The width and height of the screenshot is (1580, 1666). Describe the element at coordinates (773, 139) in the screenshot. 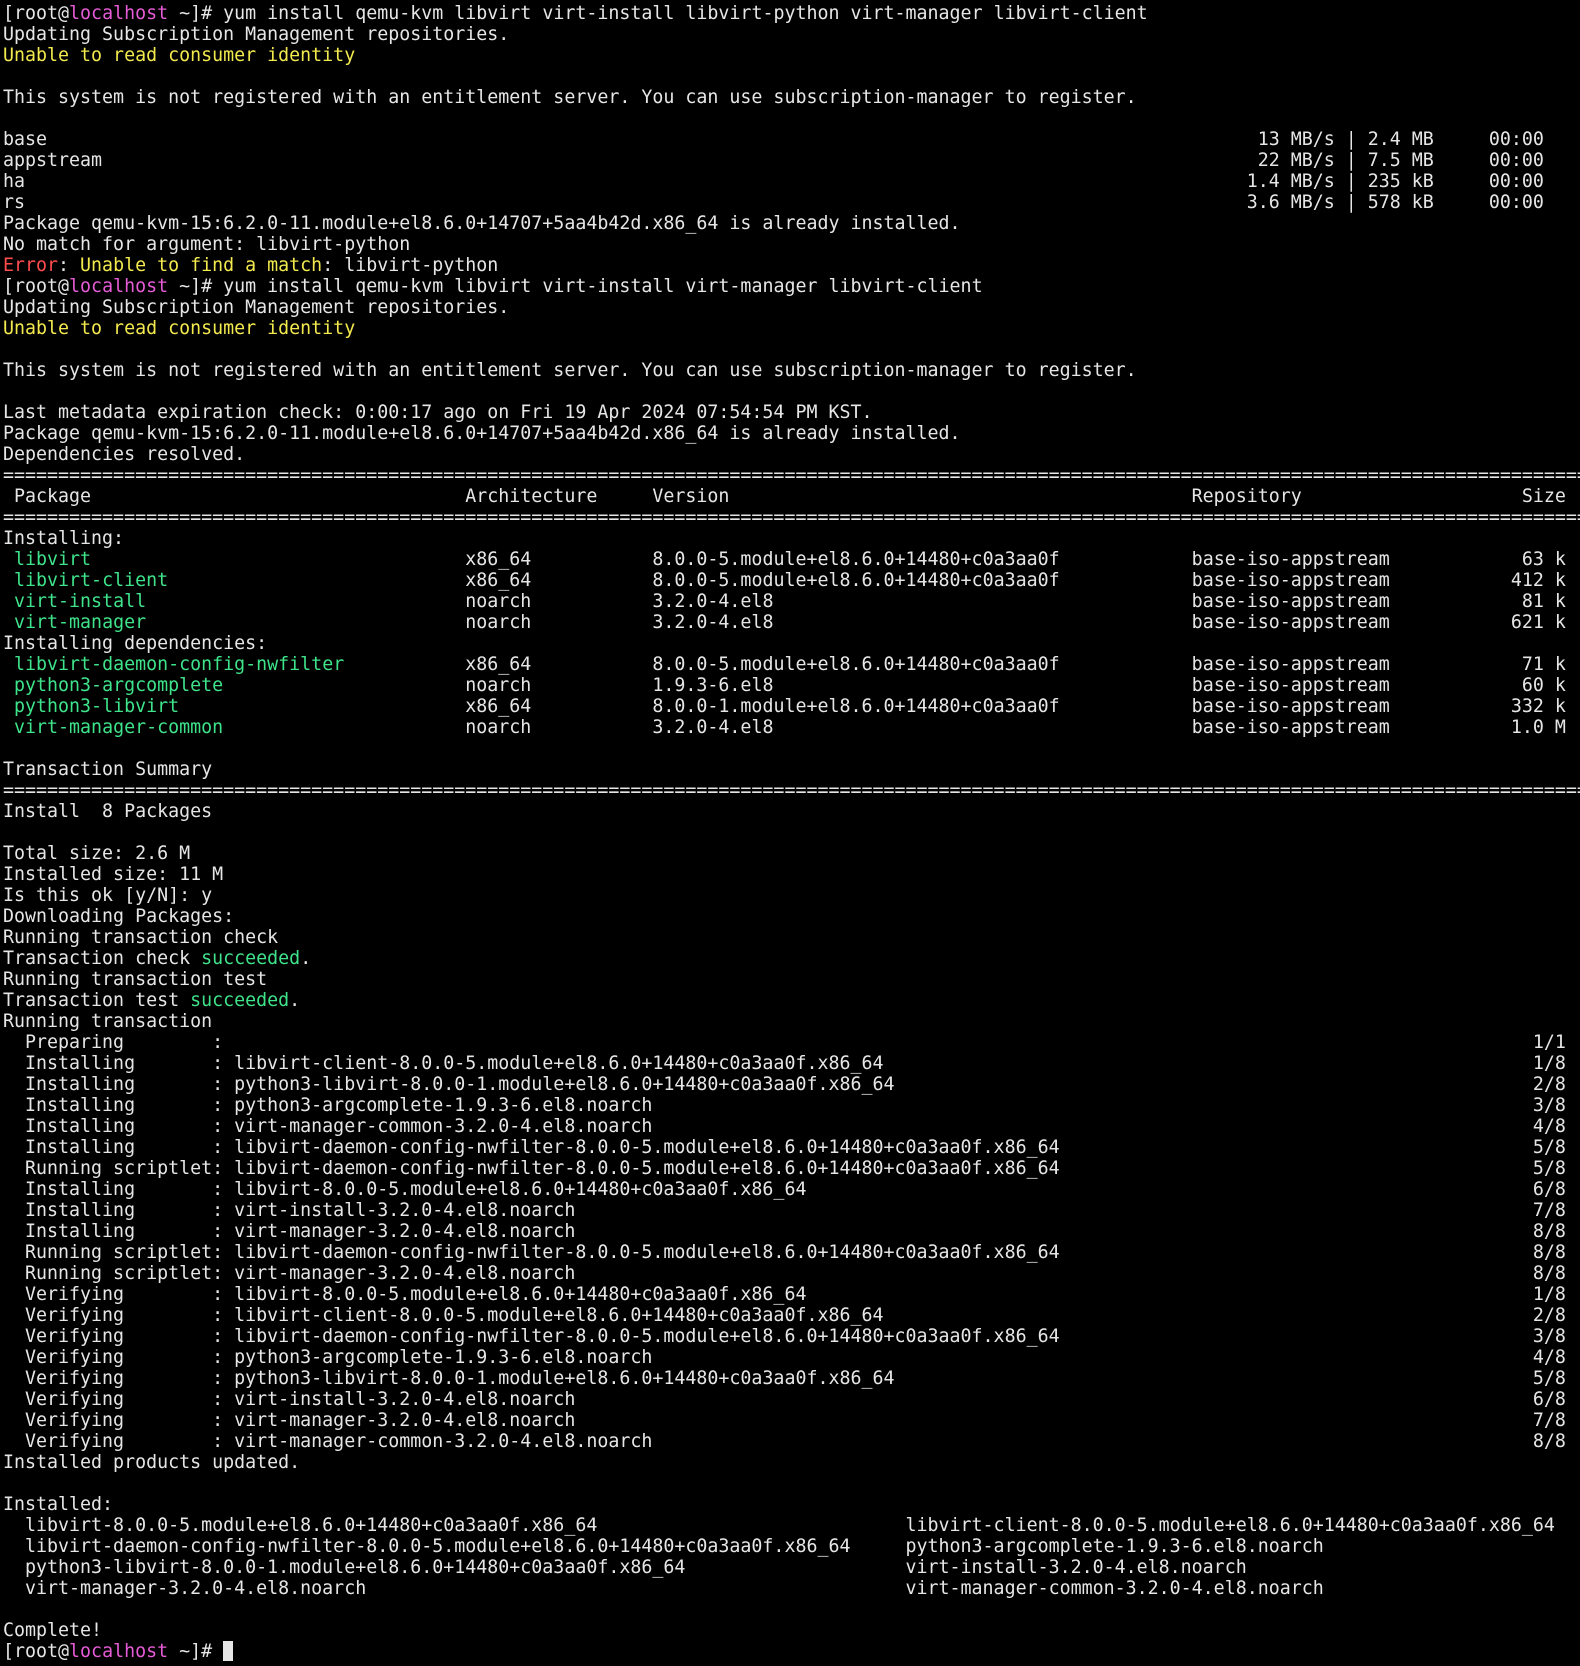

I see `terminal-text: base 13 MB/s | 2.4 MB 00:00` at that location.